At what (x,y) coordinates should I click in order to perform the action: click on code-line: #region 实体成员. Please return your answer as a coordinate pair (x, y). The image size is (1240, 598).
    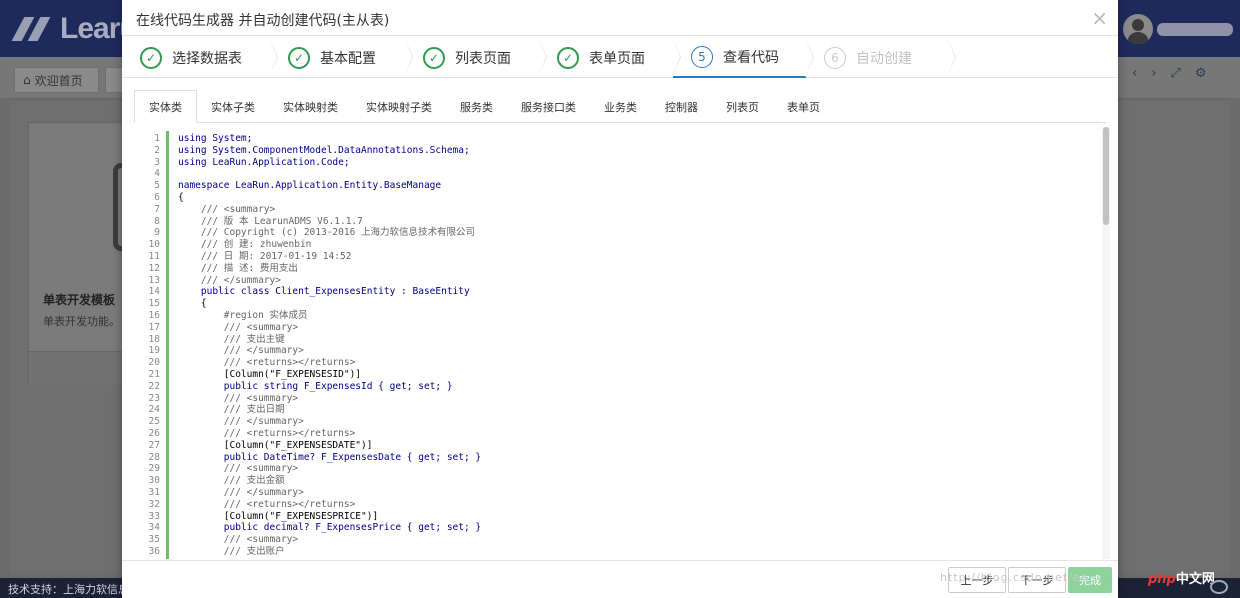
    Looking at the image, I should click on (243, 315).